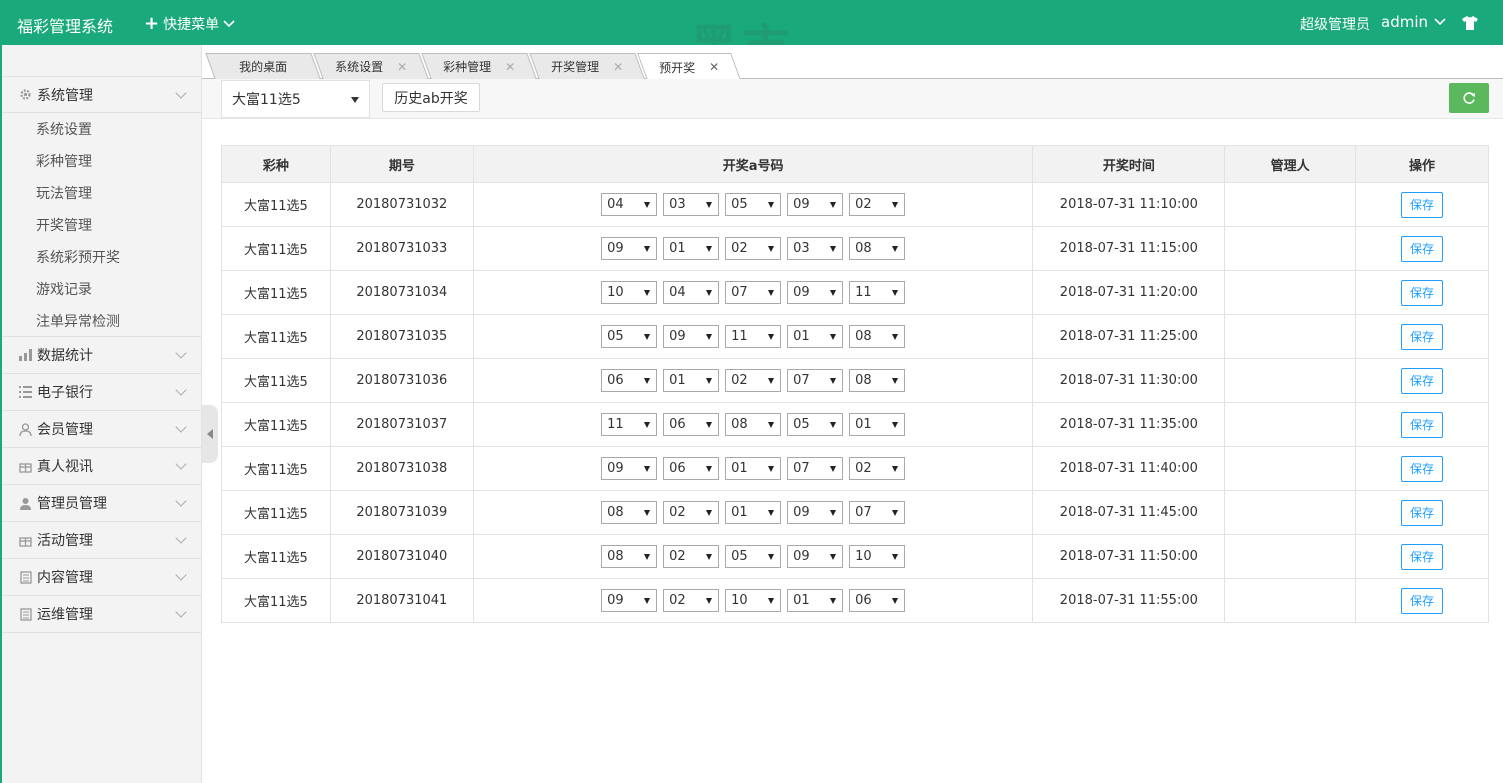 Image resolution: width=1503 pixels, height=783 pixels. Describe the element at coordinates (101, 193) in the screenshot. I see `sidebar-item-play-management: 玩法管理` at that location.